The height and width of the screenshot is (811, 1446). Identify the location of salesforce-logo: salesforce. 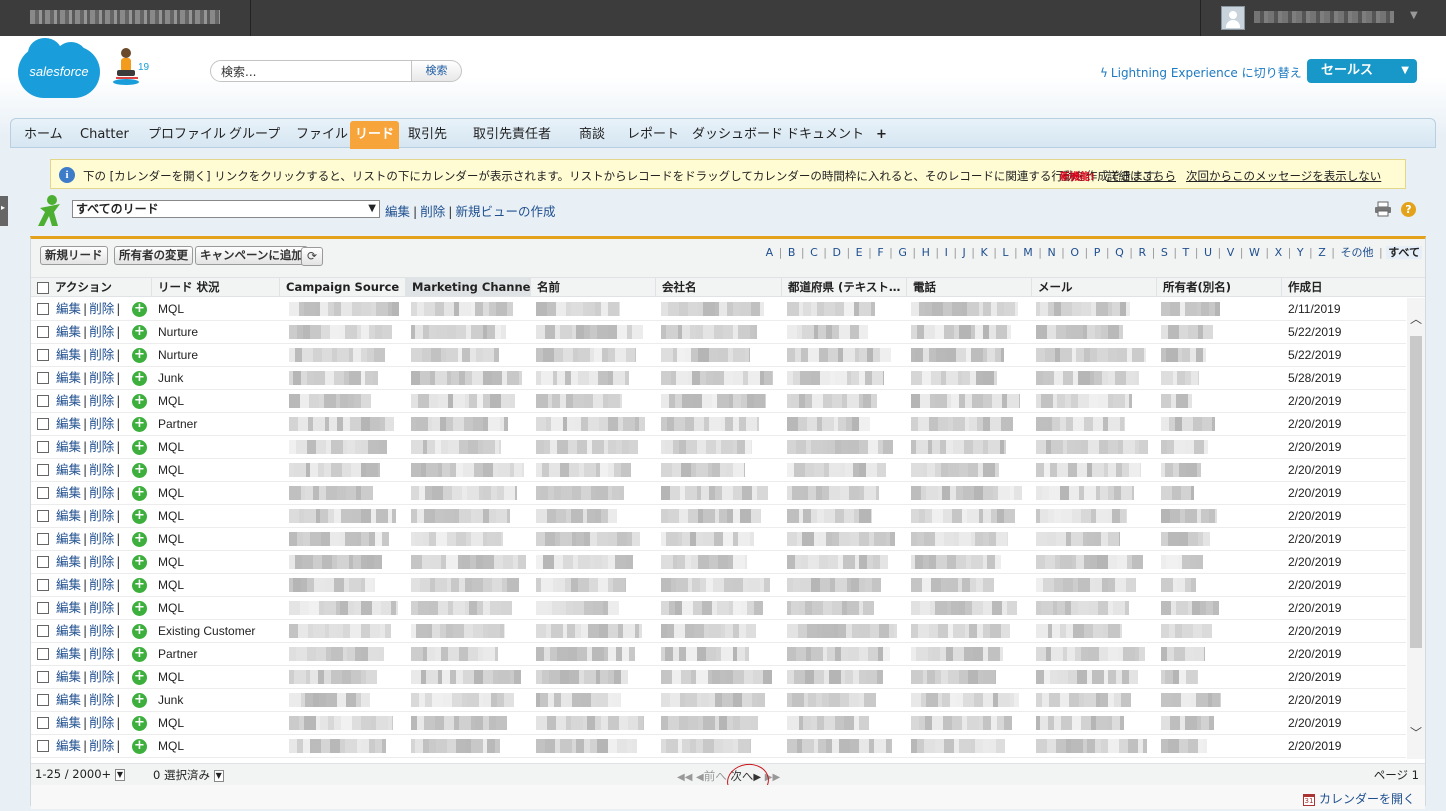
(59, 68).